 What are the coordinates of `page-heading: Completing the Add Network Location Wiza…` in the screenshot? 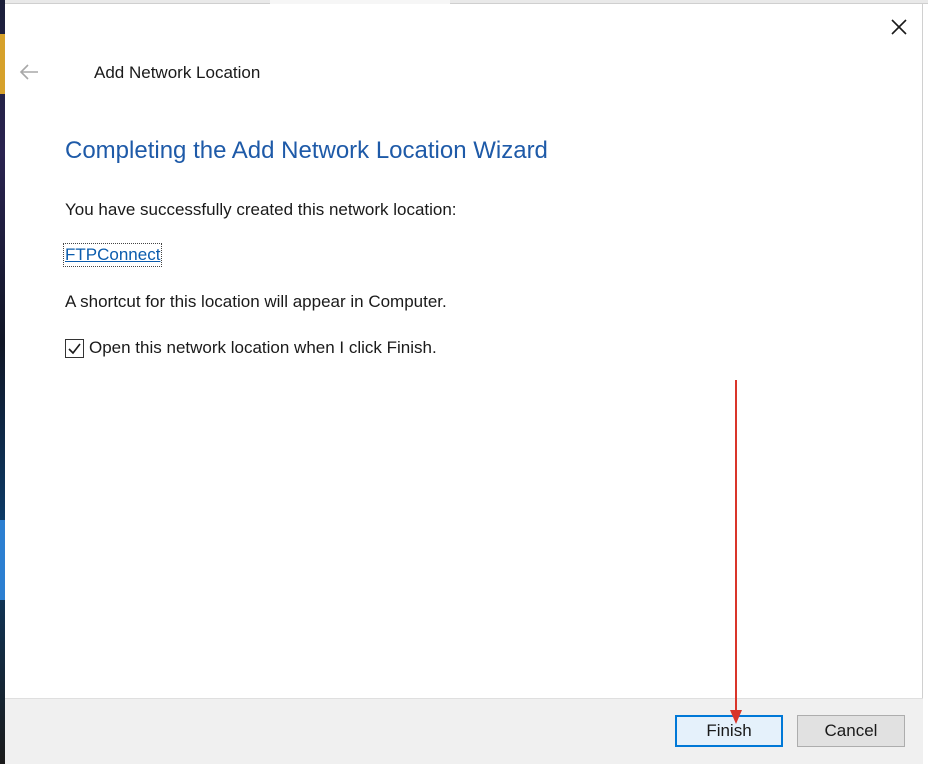 It's located at (306, 150).